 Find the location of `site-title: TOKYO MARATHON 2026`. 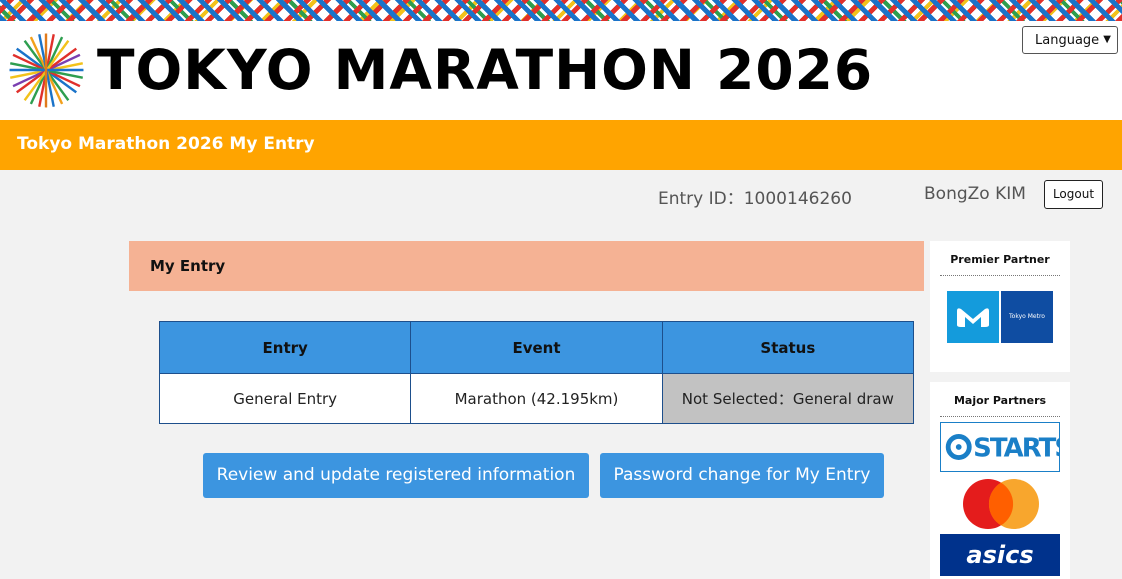

site-title: TOKYO MARATHON 2026 is located at coordinates (485, 70).